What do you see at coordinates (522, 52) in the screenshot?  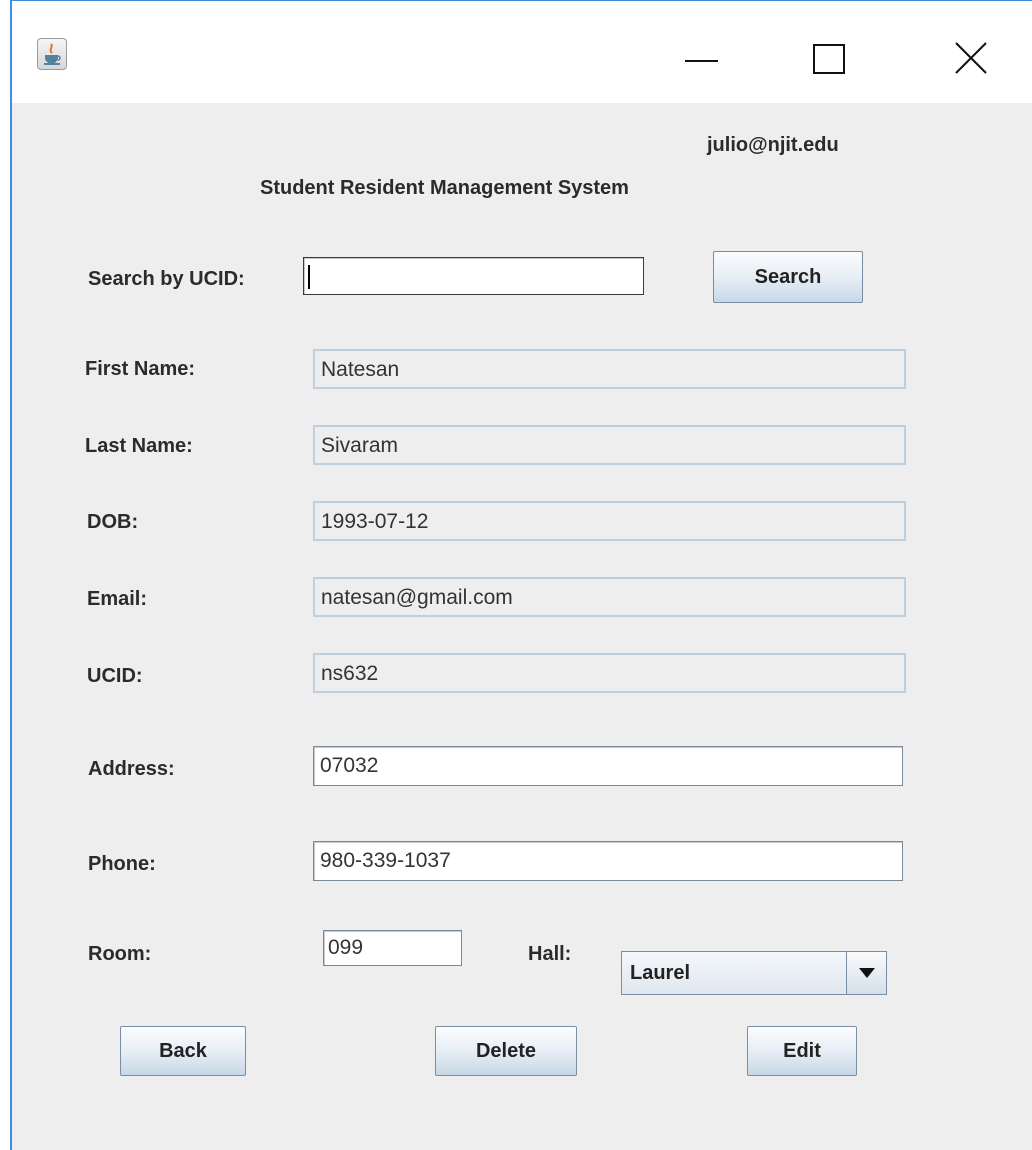 I see `title-bar` at bounding box center [522, 52].